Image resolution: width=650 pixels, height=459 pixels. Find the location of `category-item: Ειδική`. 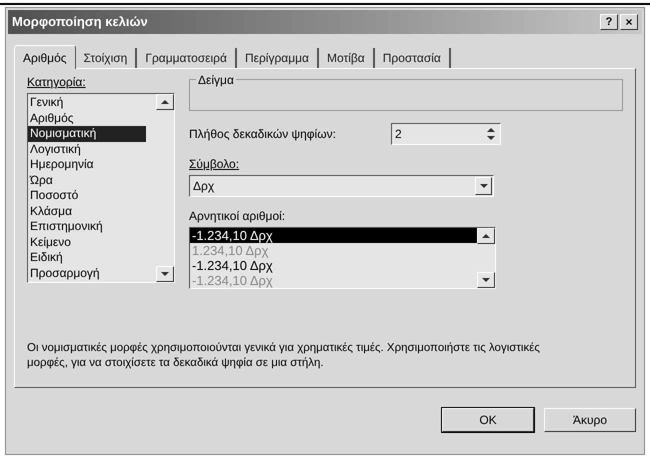

category-item: Ειδική is located at coordinates (87, 258).